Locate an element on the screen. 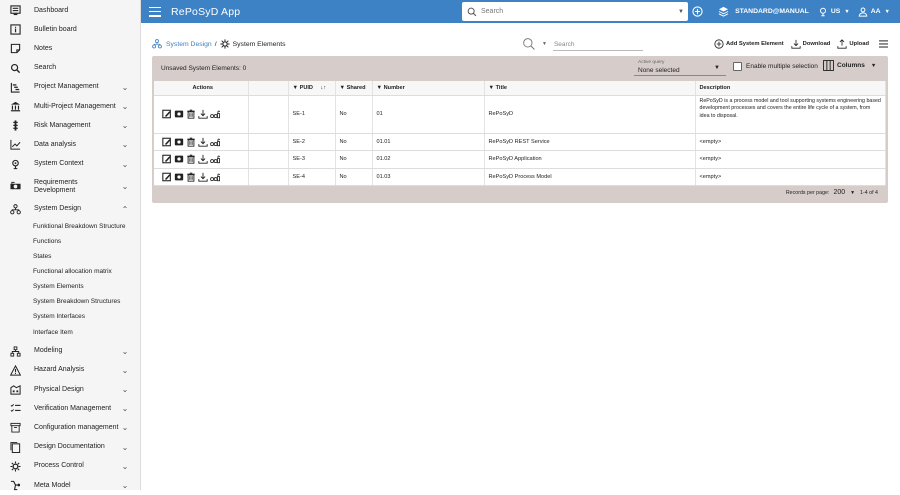 The height and width of the screenshot is (495, 900). sidebar-item-notes: Notes is located at coordinates (70, 48).